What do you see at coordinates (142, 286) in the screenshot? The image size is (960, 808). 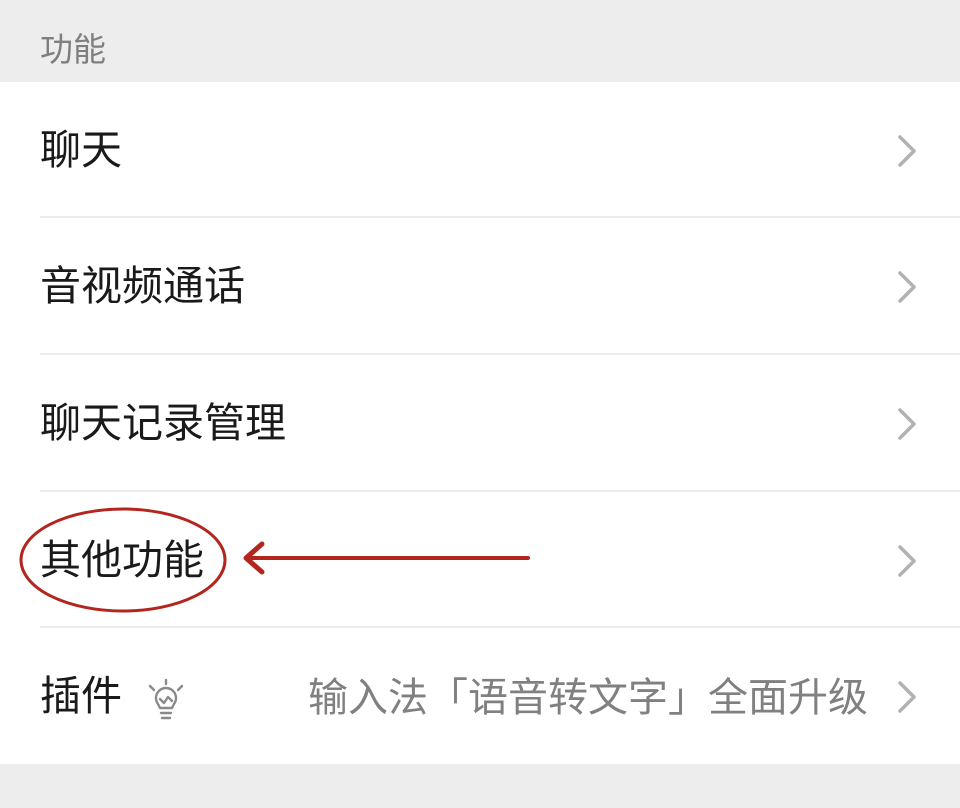 I see `settings-item-label: 音视频通话` at bounding box center [142, 286].